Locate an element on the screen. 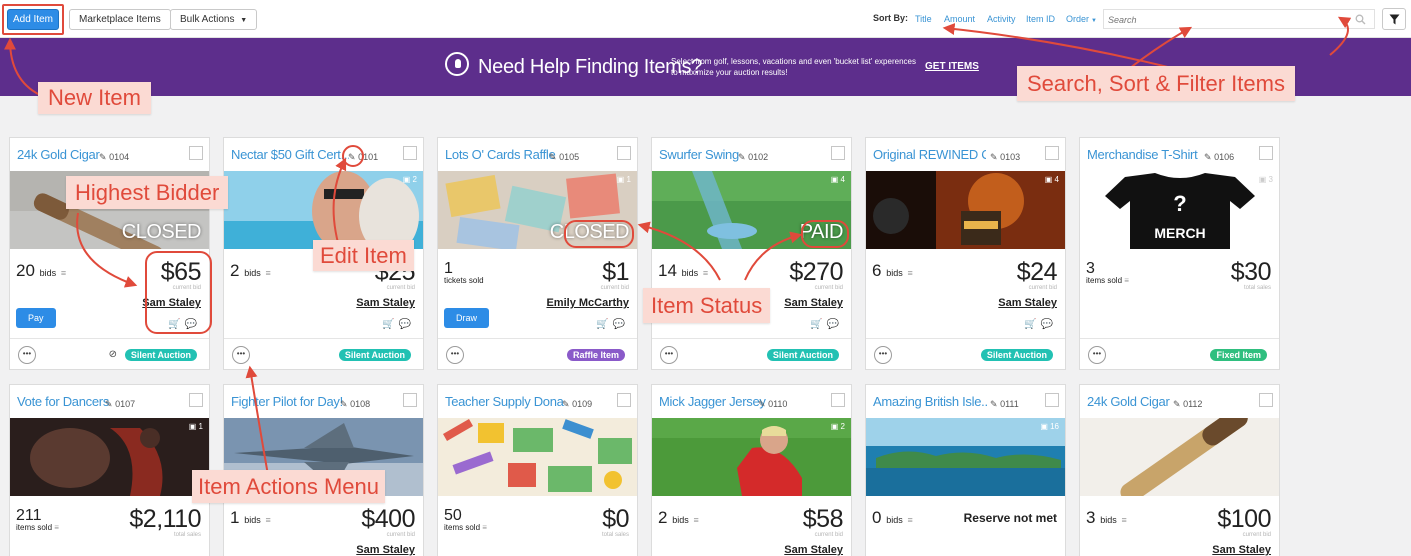 Image resolution: width=1411 pixels, height=556 pixels. bid-count: 3 bids ≡ is located at coordinates (1106, 517).